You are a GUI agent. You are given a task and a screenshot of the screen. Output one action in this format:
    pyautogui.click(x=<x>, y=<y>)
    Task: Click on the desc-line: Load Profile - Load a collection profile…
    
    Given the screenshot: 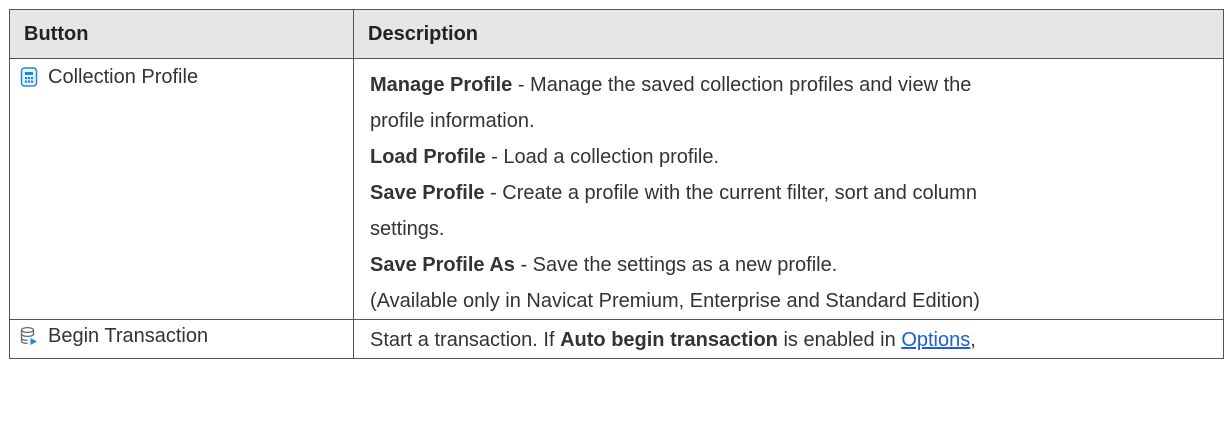 What is the action you would take?
    pyautogui.click(x=545, y=157)
    